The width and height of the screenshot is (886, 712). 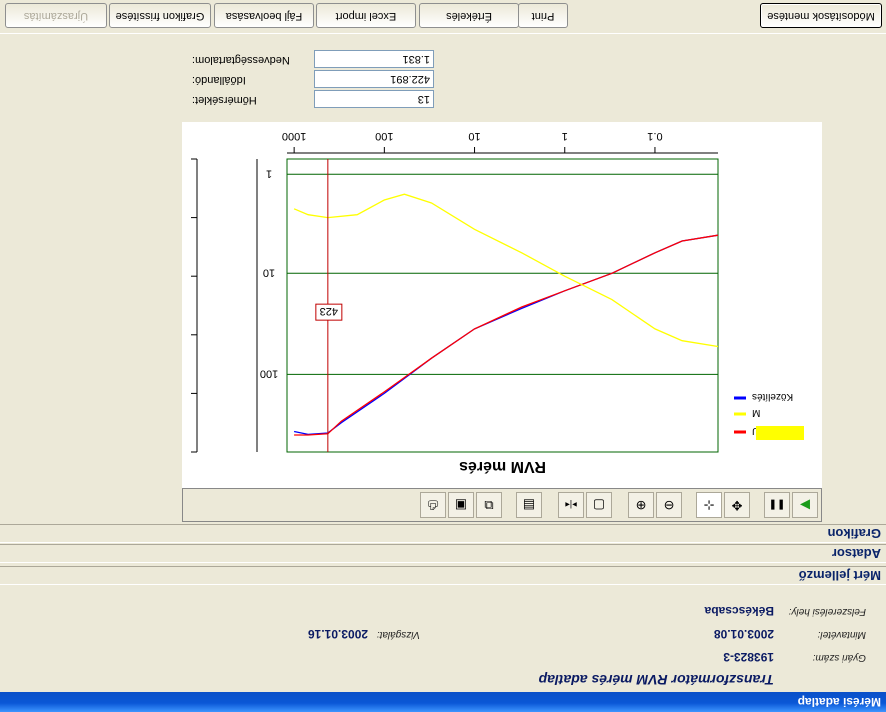 I want to click on print-chart-button: ⎙, so click(x=433, y=505).